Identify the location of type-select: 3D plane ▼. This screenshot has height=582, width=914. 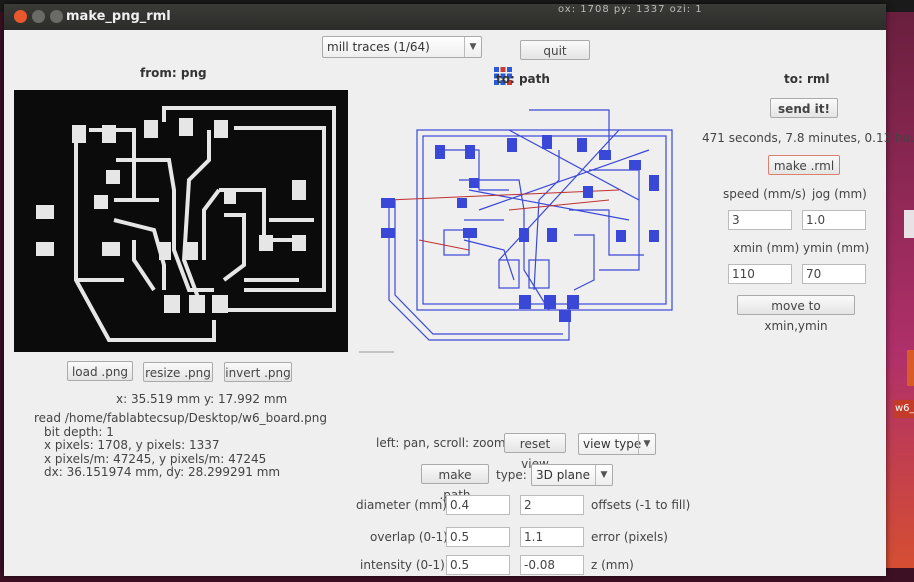
(572, 475).